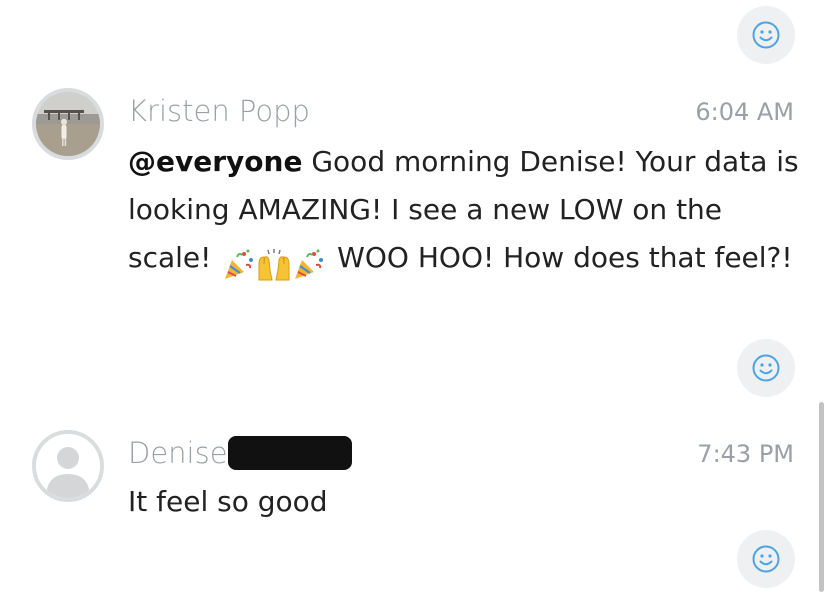 The image size is (828, 600). Describe the element at coordinates (290, 453) in the screenshot. I see `redaction-bar` at that location.